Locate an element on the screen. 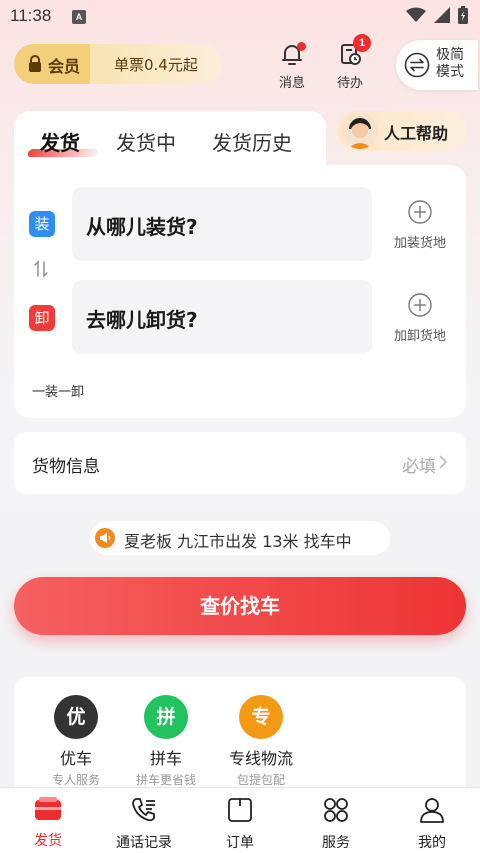 Image resolution: width=480 pixels, height=853 pixels. unloading-tag: 卸 is located at coordinates (42, 318).